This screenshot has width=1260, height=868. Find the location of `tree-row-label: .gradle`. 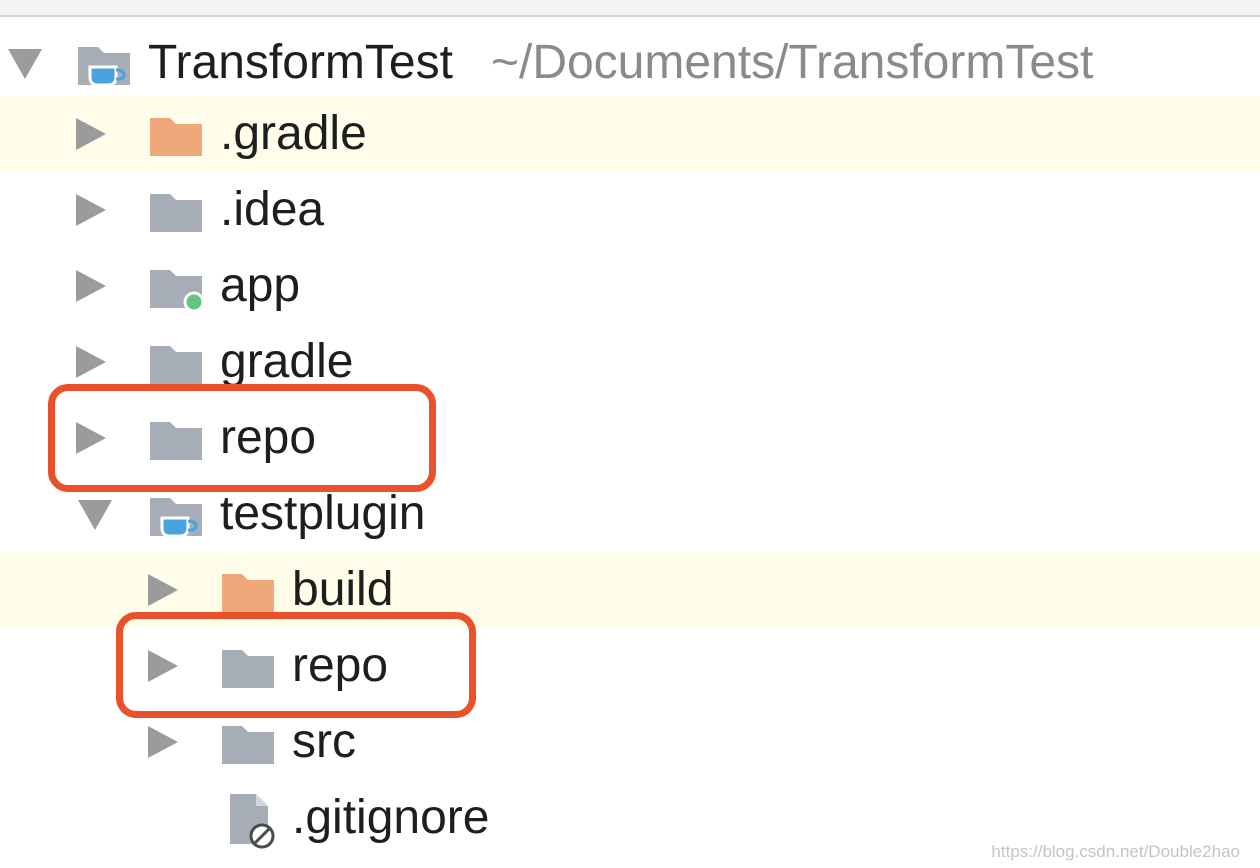

tree-row-label: .gradle is located at coordinates (293, 133).